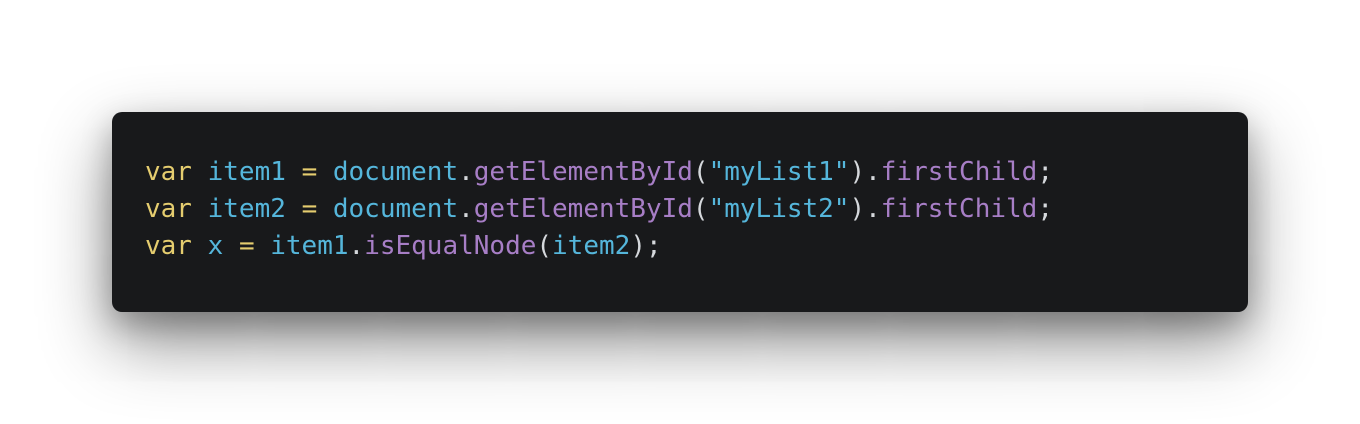 This screenshot has height=424, width=1360. Describe the element at coordinates (215, 246) in the screenshot. I see `code-token-identifier: x` at that location.